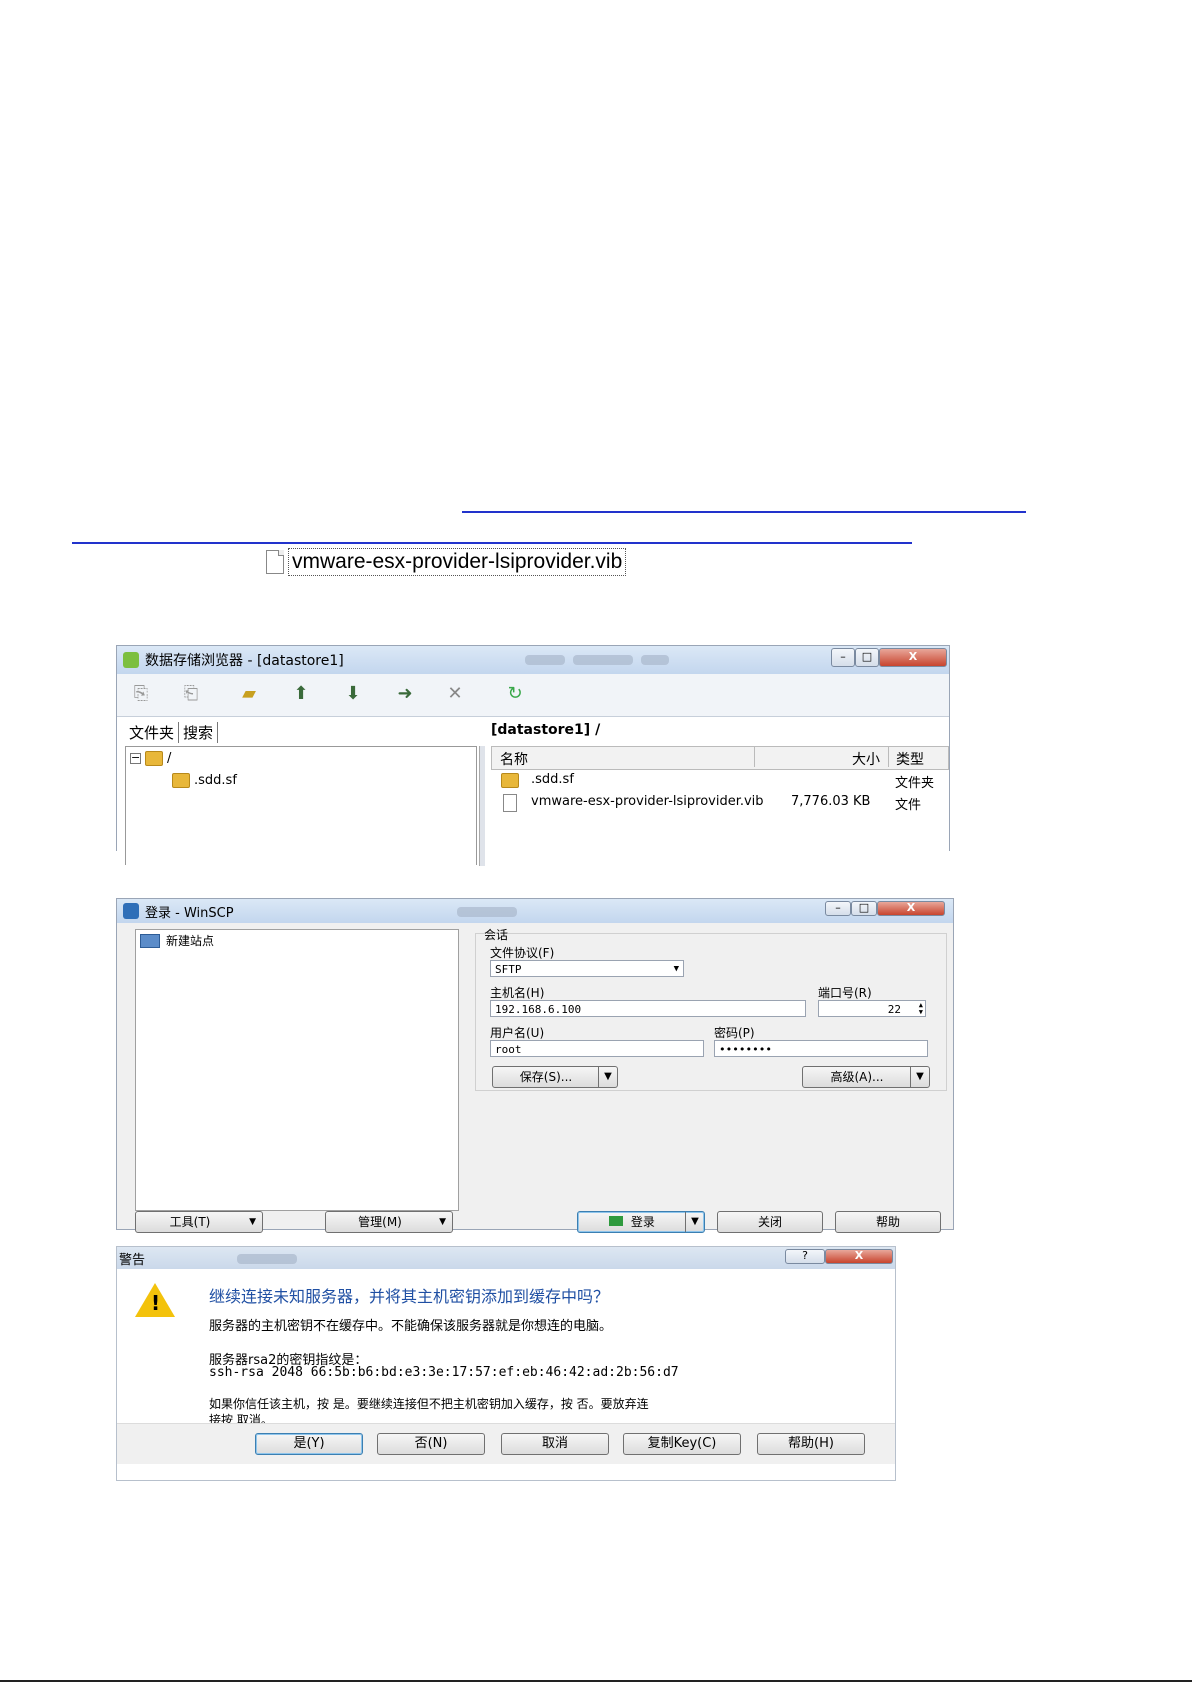 This screenshot has height=1685, width=1192. I want to click on spin-icon: ▲ ▼, so click(921, 1009).